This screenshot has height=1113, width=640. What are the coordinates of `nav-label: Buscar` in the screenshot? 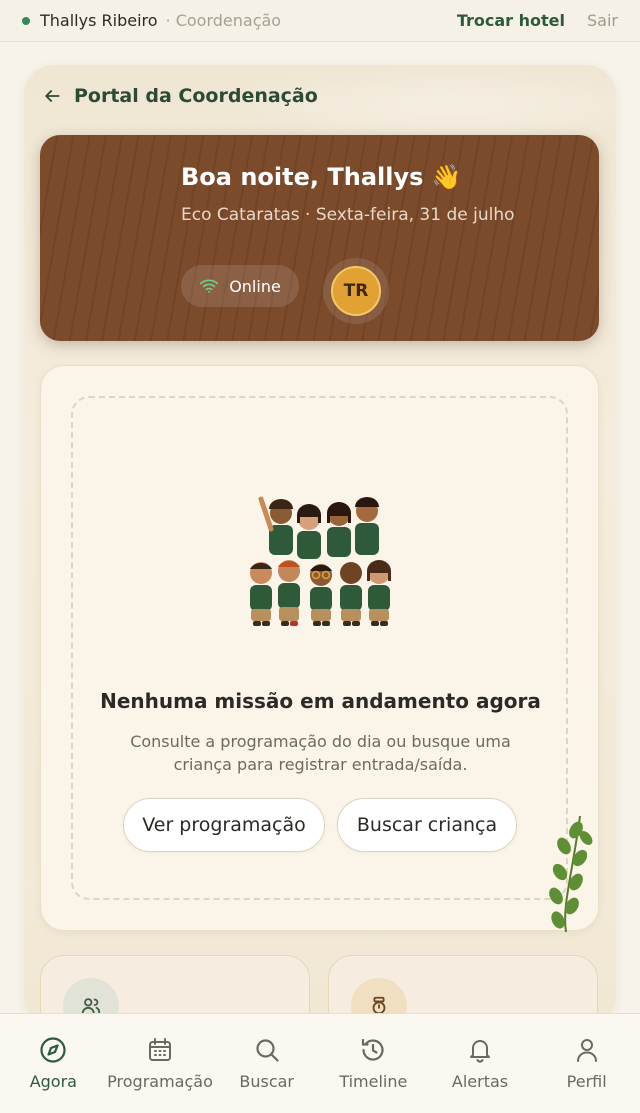 It's located at (266, 1081).